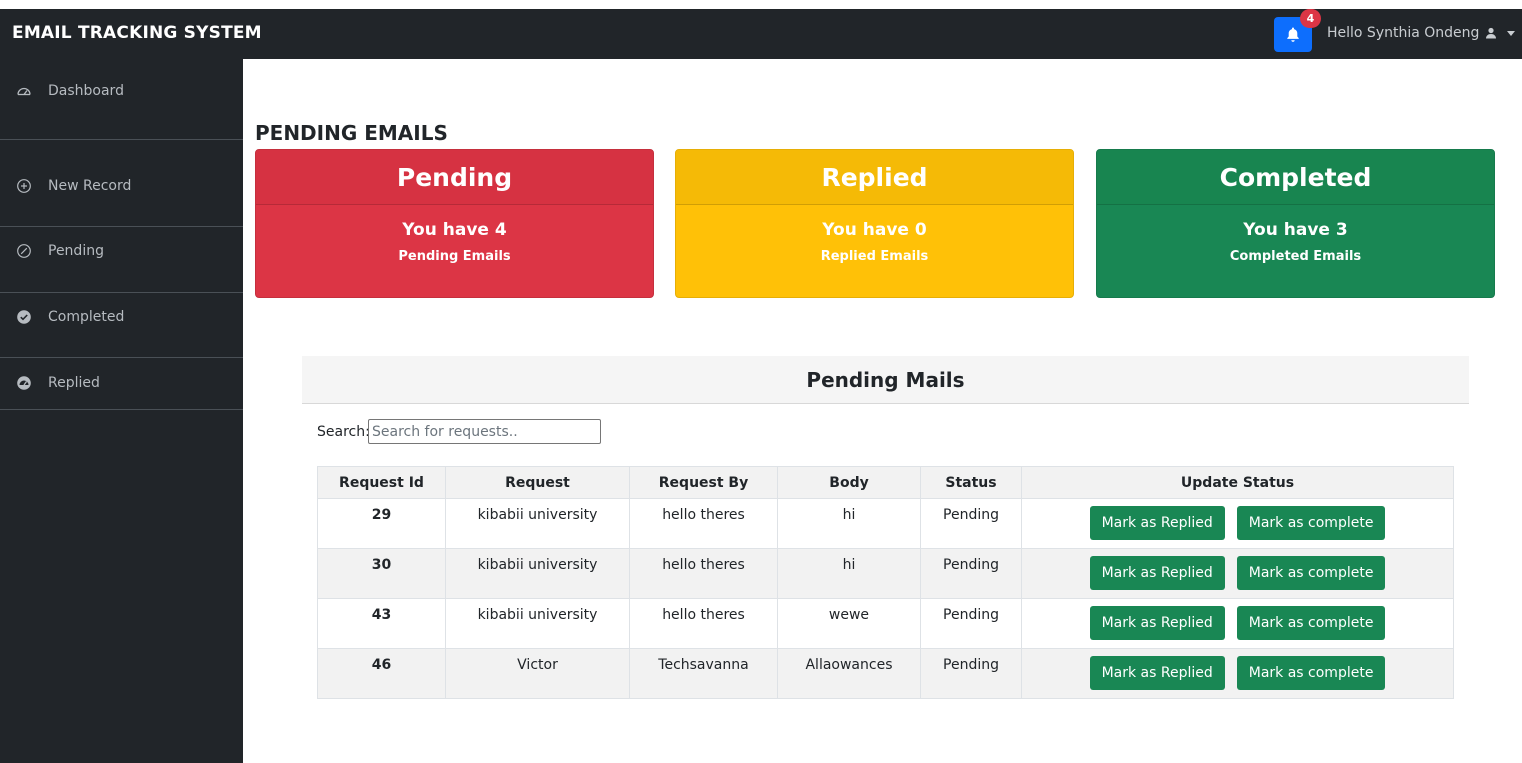  I want to click on chevron-down-icon, so click(1511, 33).